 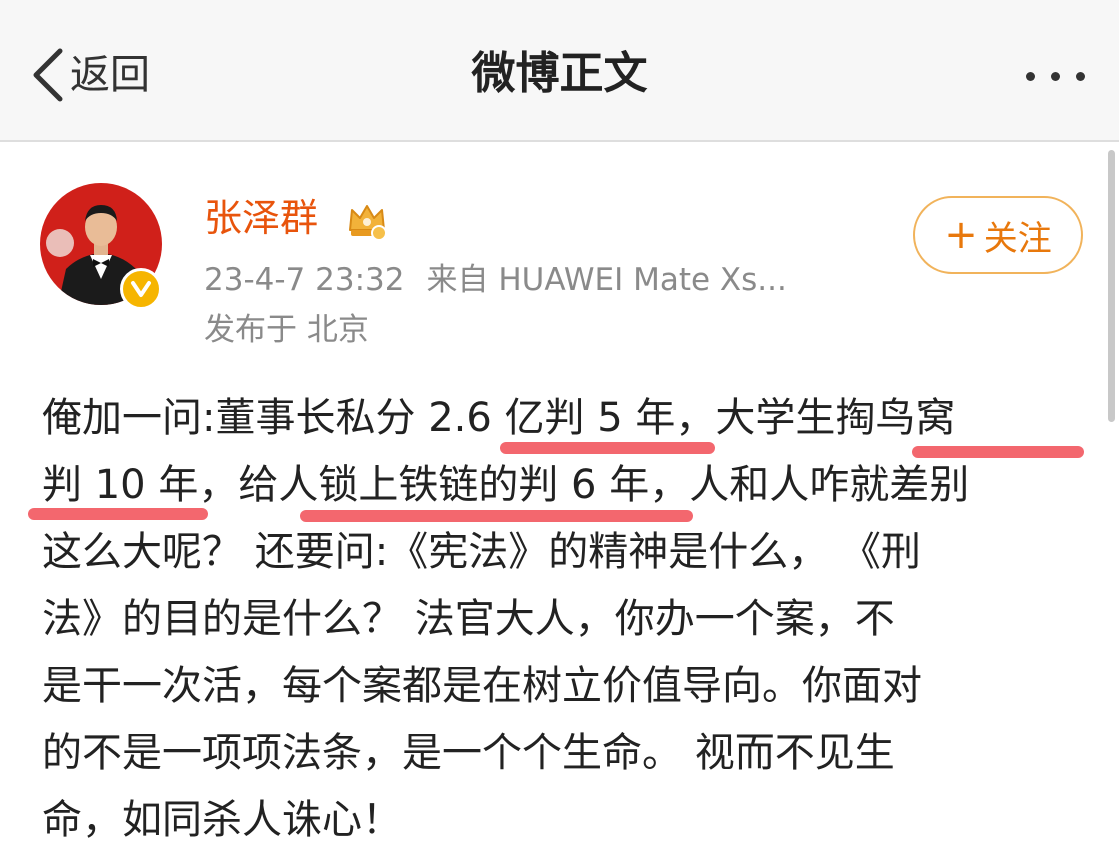 I want to click on scrollbar, so click(x=1111, y=286).